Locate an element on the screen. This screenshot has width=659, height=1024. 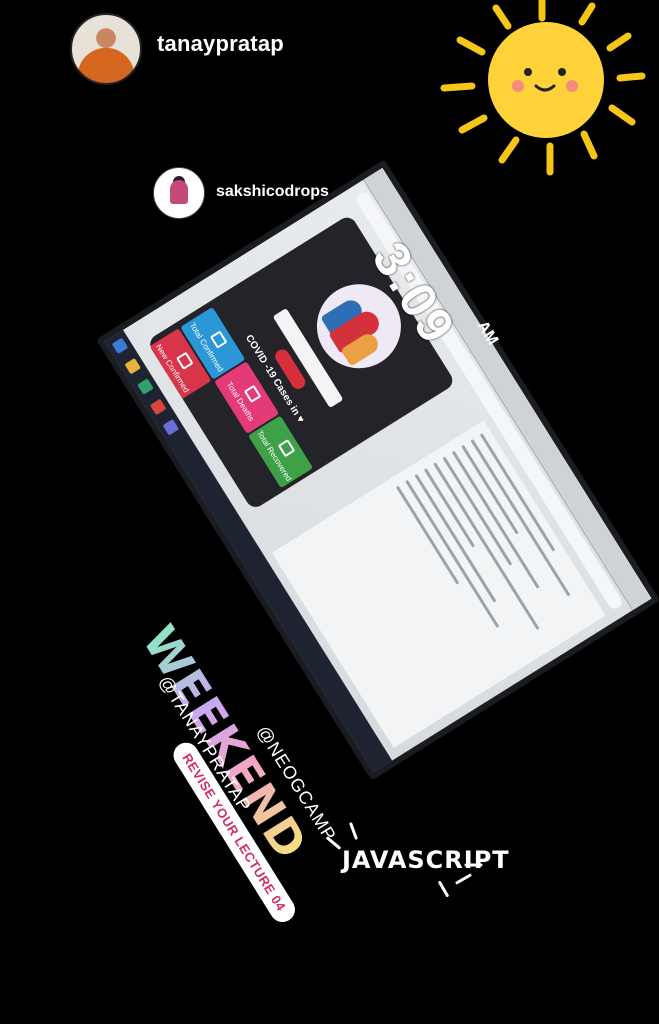
javascript-sticker: JAVASCRIPT is located at coordinates (415, 860).